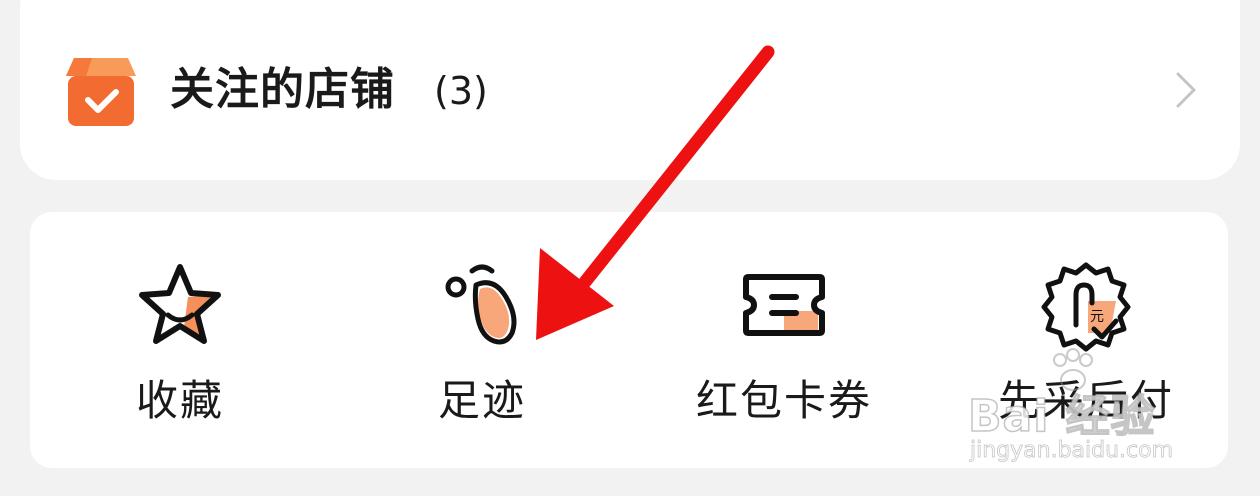  Describe the element at coordinates (481, 400) in the screenshot. I see `quick-action-label: 足迹` at that location.